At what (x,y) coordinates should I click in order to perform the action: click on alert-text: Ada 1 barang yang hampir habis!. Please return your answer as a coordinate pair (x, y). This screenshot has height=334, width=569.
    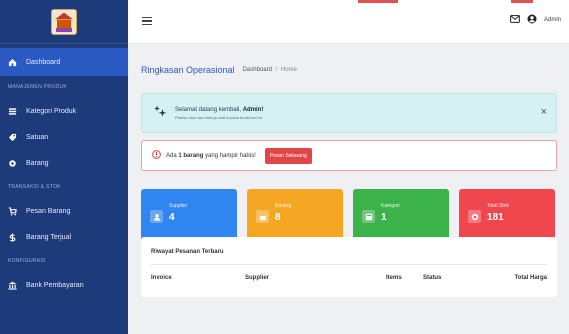
    Looking at the image, I should click on (211, 156).